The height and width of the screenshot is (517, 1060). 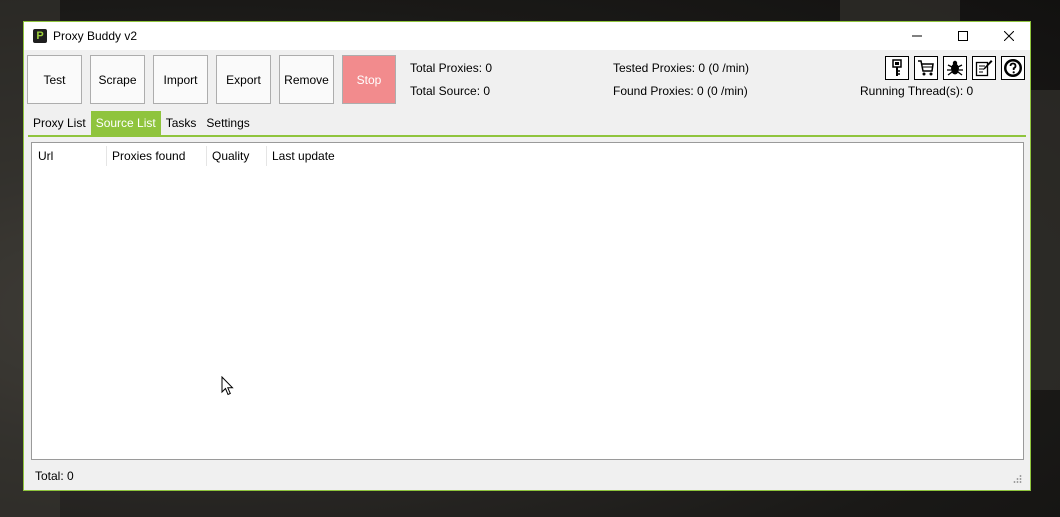 What do you see at coordinates (95, 36) in the screenshot?
I see `window-title: Proxy Buddy v2` at bounding box center [95, 36].